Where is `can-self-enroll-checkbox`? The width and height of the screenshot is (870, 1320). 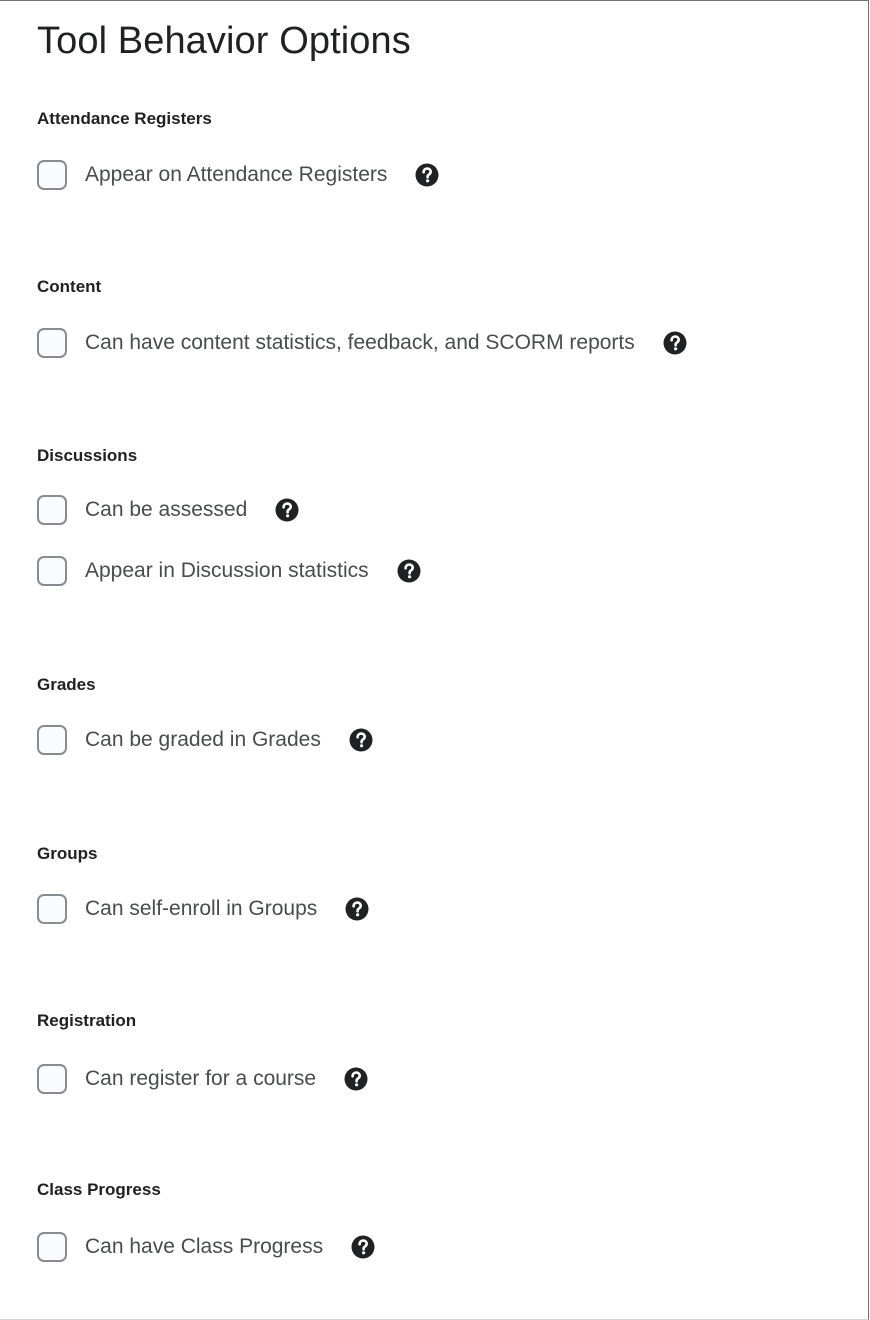
can-self-enroll-checkbox is located at coordinates (52, 909).